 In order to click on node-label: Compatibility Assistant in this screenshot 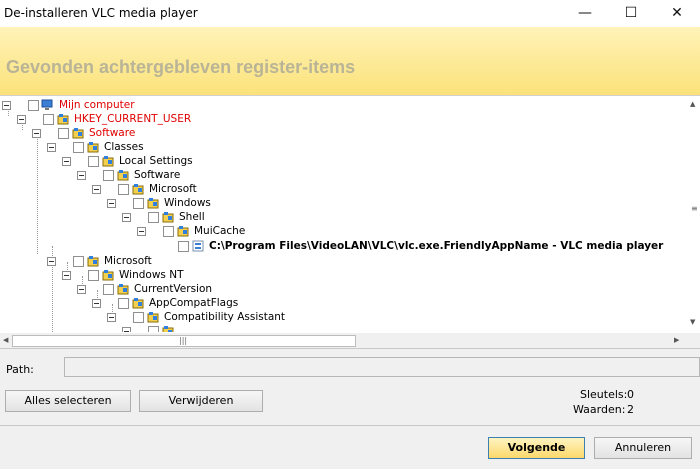, I will do `click(225, 317)`.